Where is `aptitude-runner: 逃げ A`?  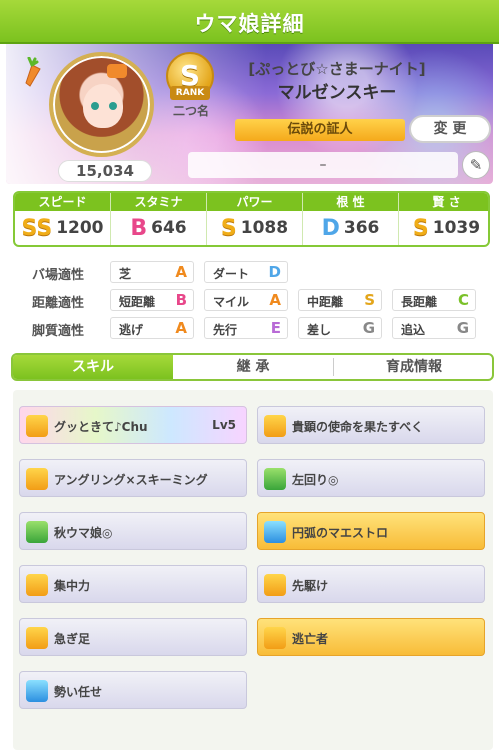 aptitude-runner: 逃げ A is located at coordinates (152, 328).